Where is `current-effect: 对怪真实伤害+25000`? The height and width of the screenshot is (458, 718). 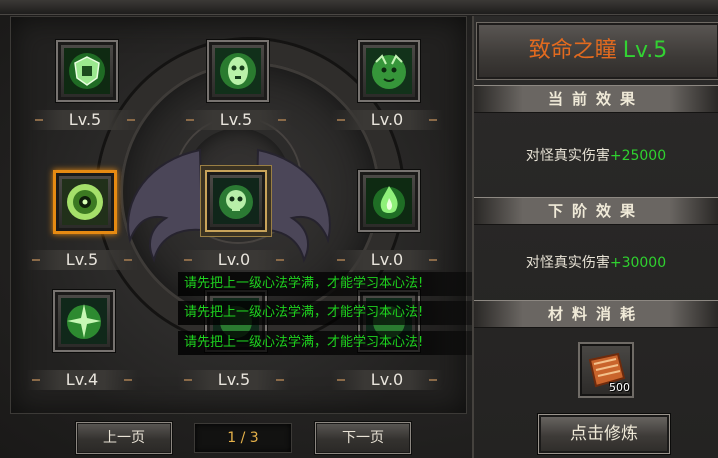
current-effect: 对怪真实伤害+25000 is located at coordinates (596, 155).